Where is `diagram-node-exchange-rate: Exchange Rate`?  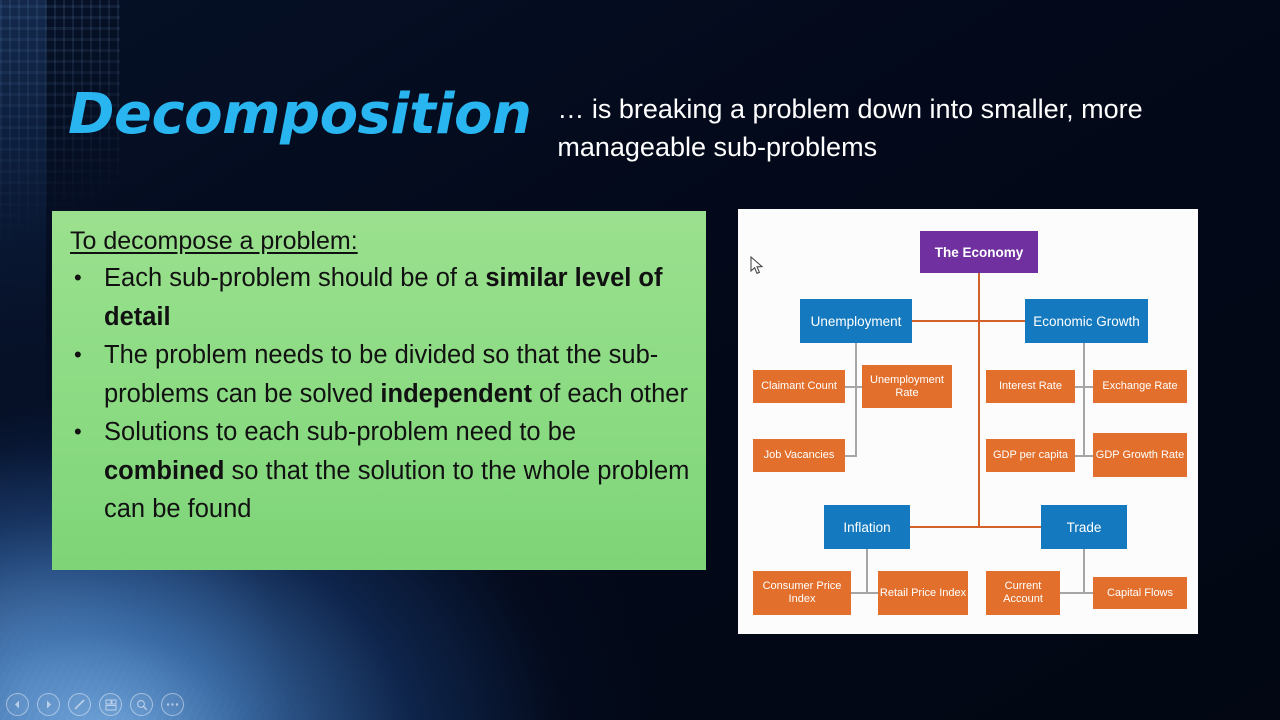
diagram-node-exchange-rate: Exchange Rate is located at coordinates (1140, 386).